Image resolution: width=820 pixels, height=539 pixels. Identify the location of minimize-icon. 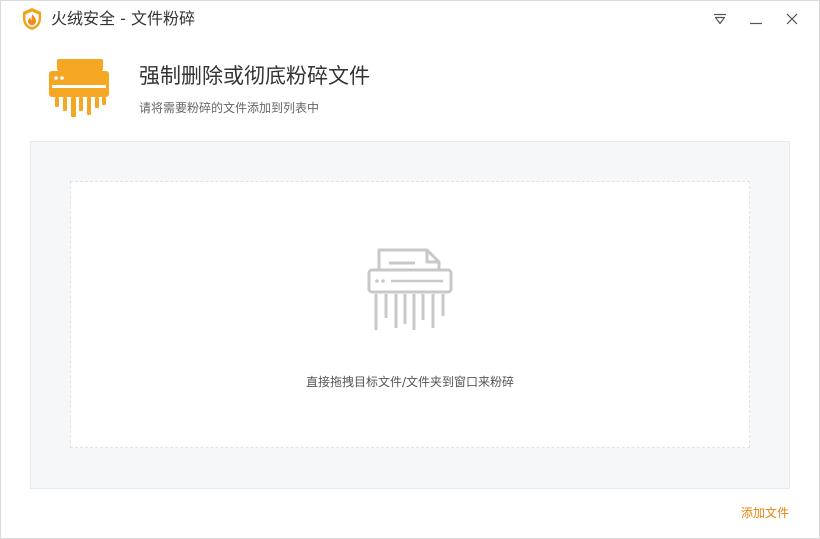
(756, 19).